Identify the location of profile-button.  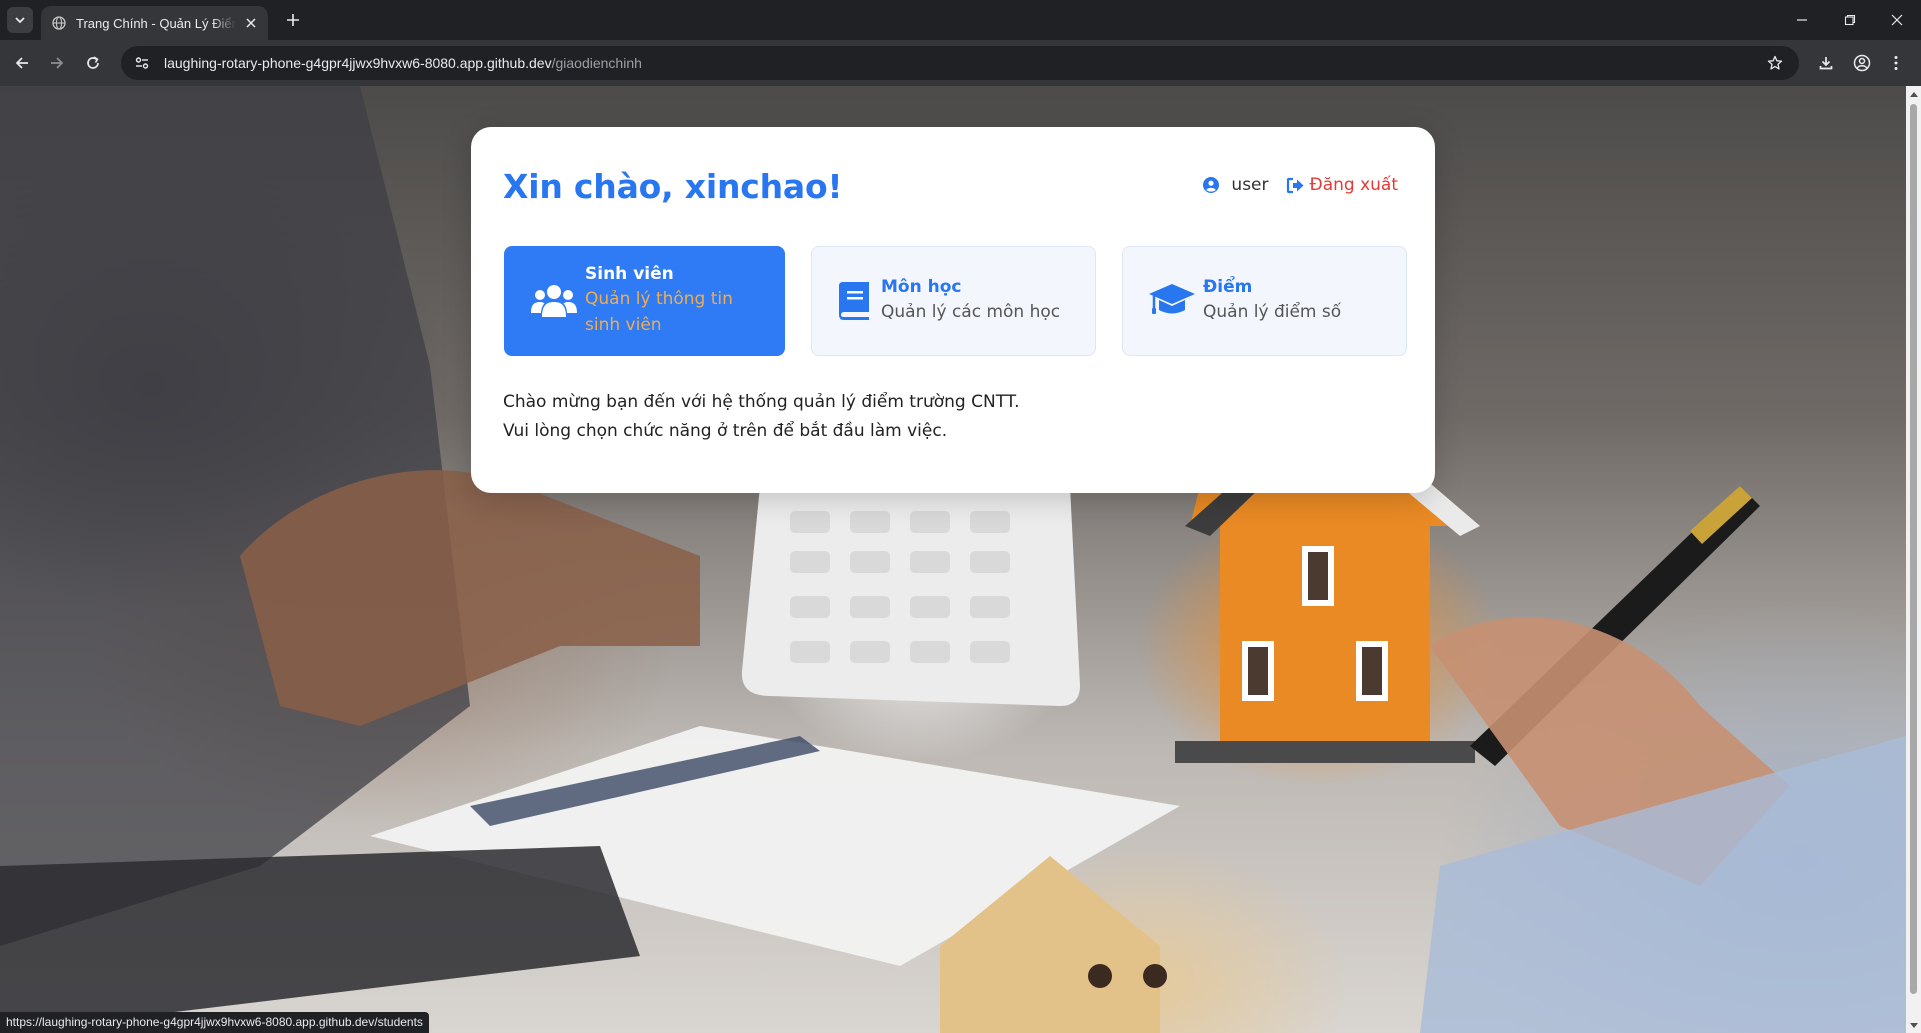
(1862, 63).